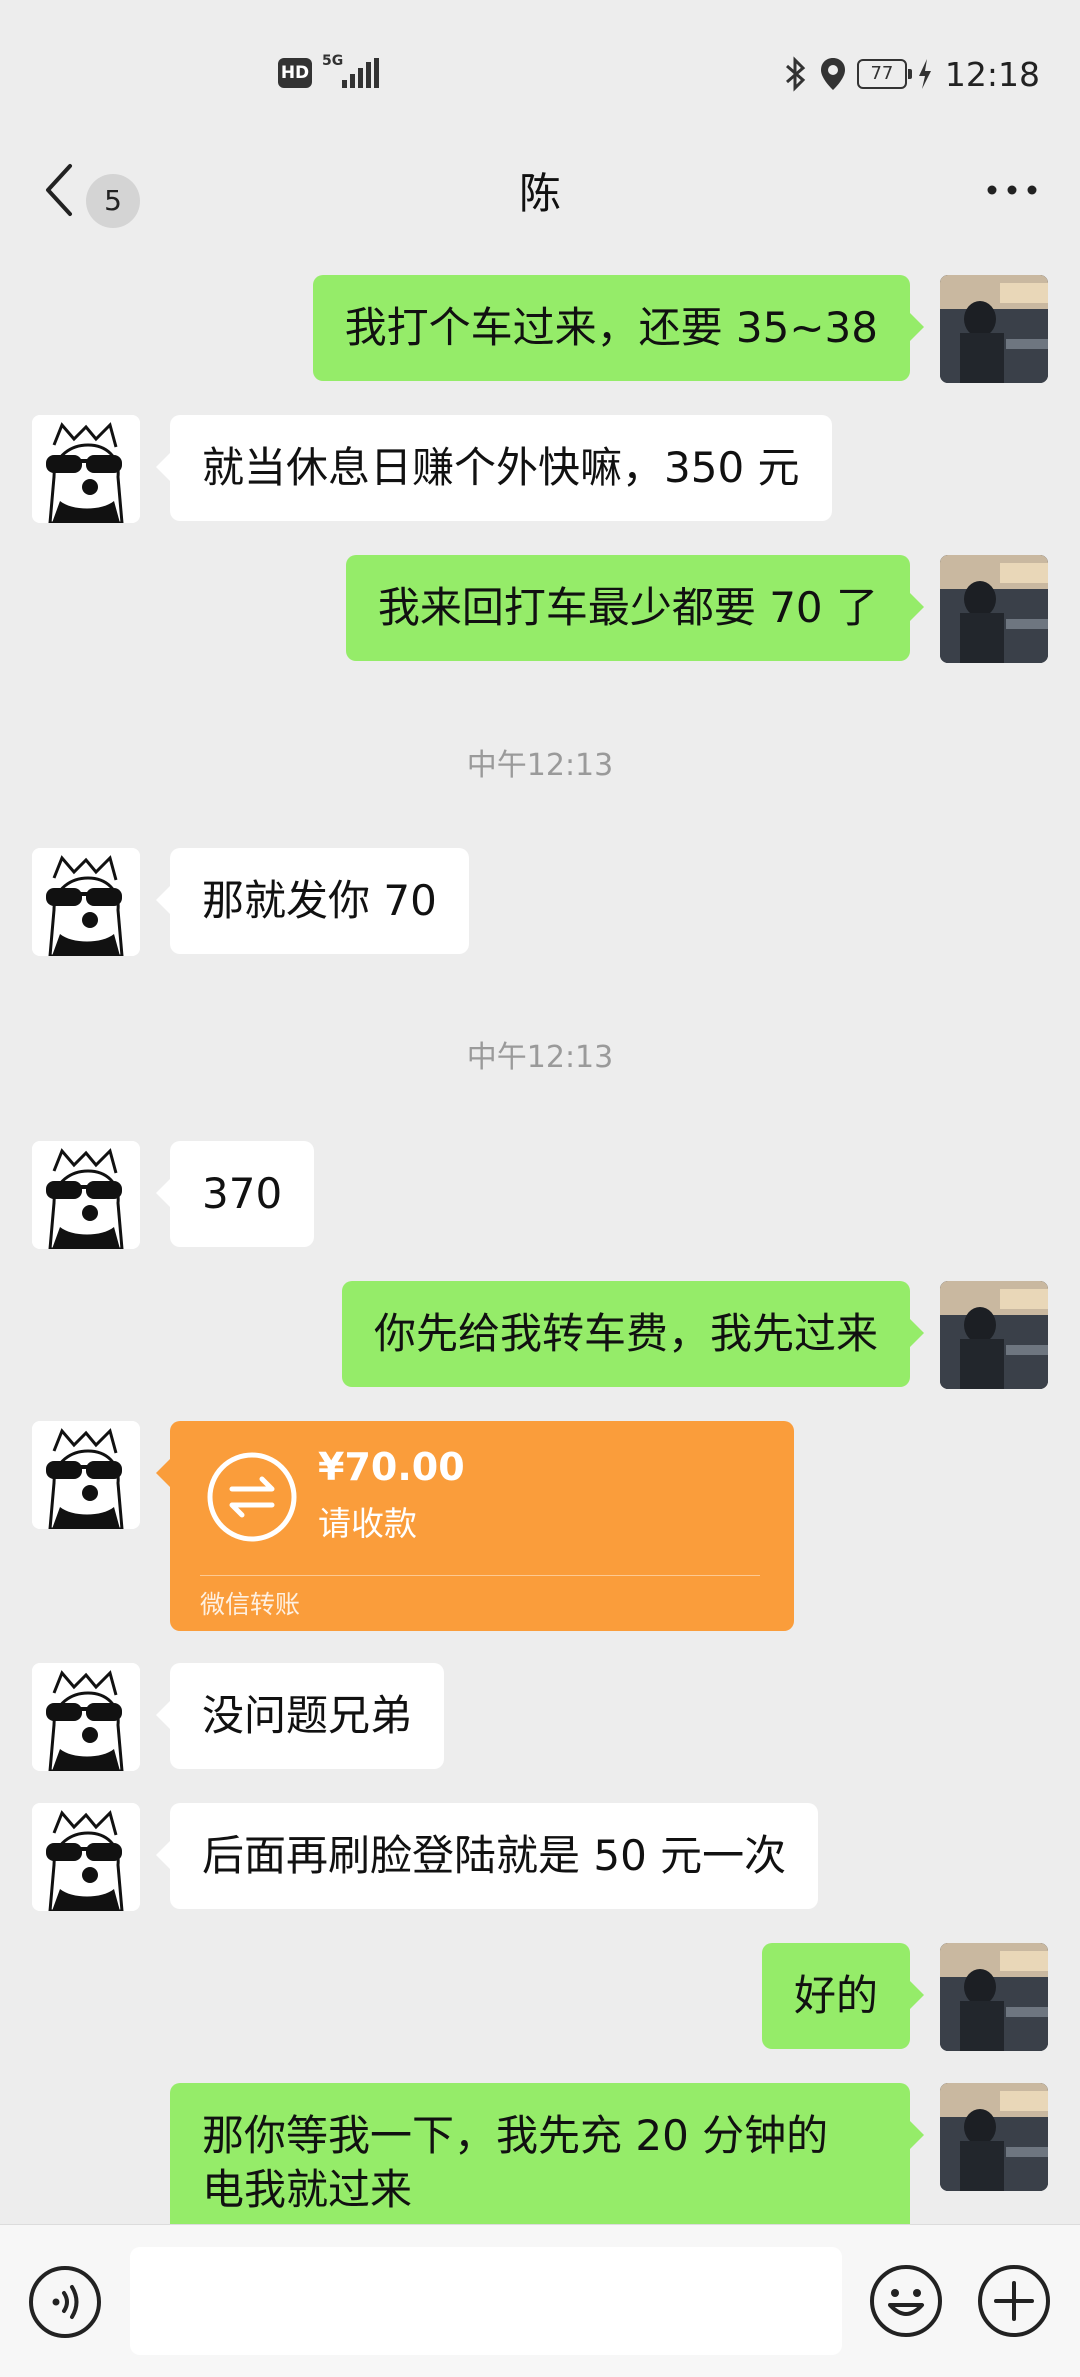 The width and height of the screenshot is (1080, 2377). Describe the element at coordinates (486, 2301) in the screenshot. I see `message-input` at that location.